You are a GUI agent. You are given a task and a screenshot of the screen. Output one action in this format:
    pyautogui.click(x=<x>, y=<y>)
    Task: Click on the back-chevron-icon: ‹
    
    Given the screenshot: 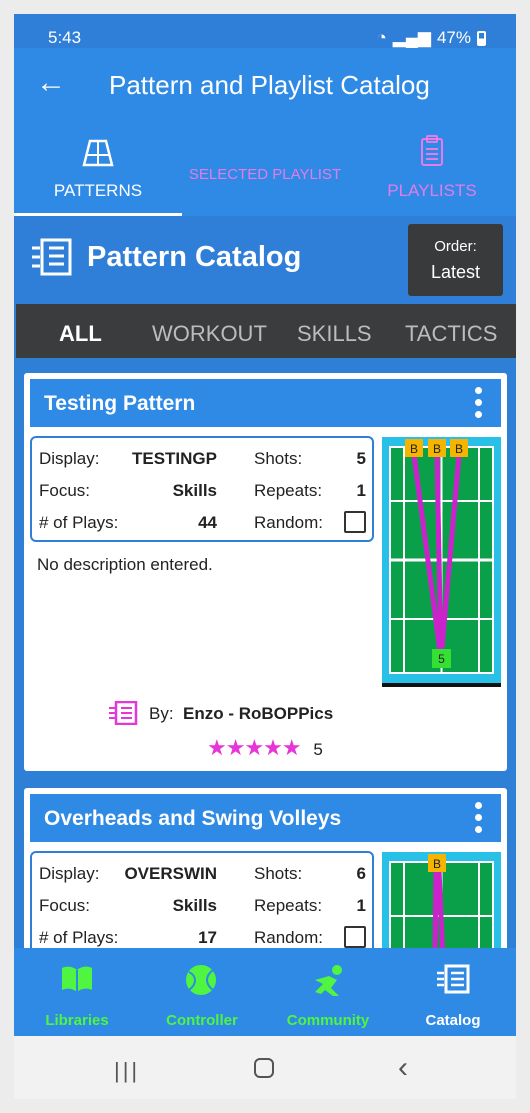 What is the action you would take?
    pyautogui.click(x=403, y=1068)
    